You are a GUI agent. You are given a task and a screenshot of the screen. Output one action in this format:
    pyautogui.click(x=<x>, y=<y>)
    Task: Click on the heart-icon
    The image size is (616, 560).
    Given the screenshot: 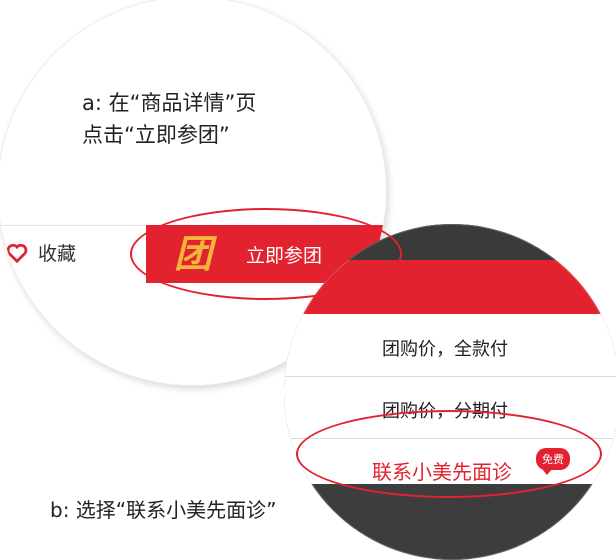 What is the action you would take?
    pyautogui.click(x=17, y=253)
    